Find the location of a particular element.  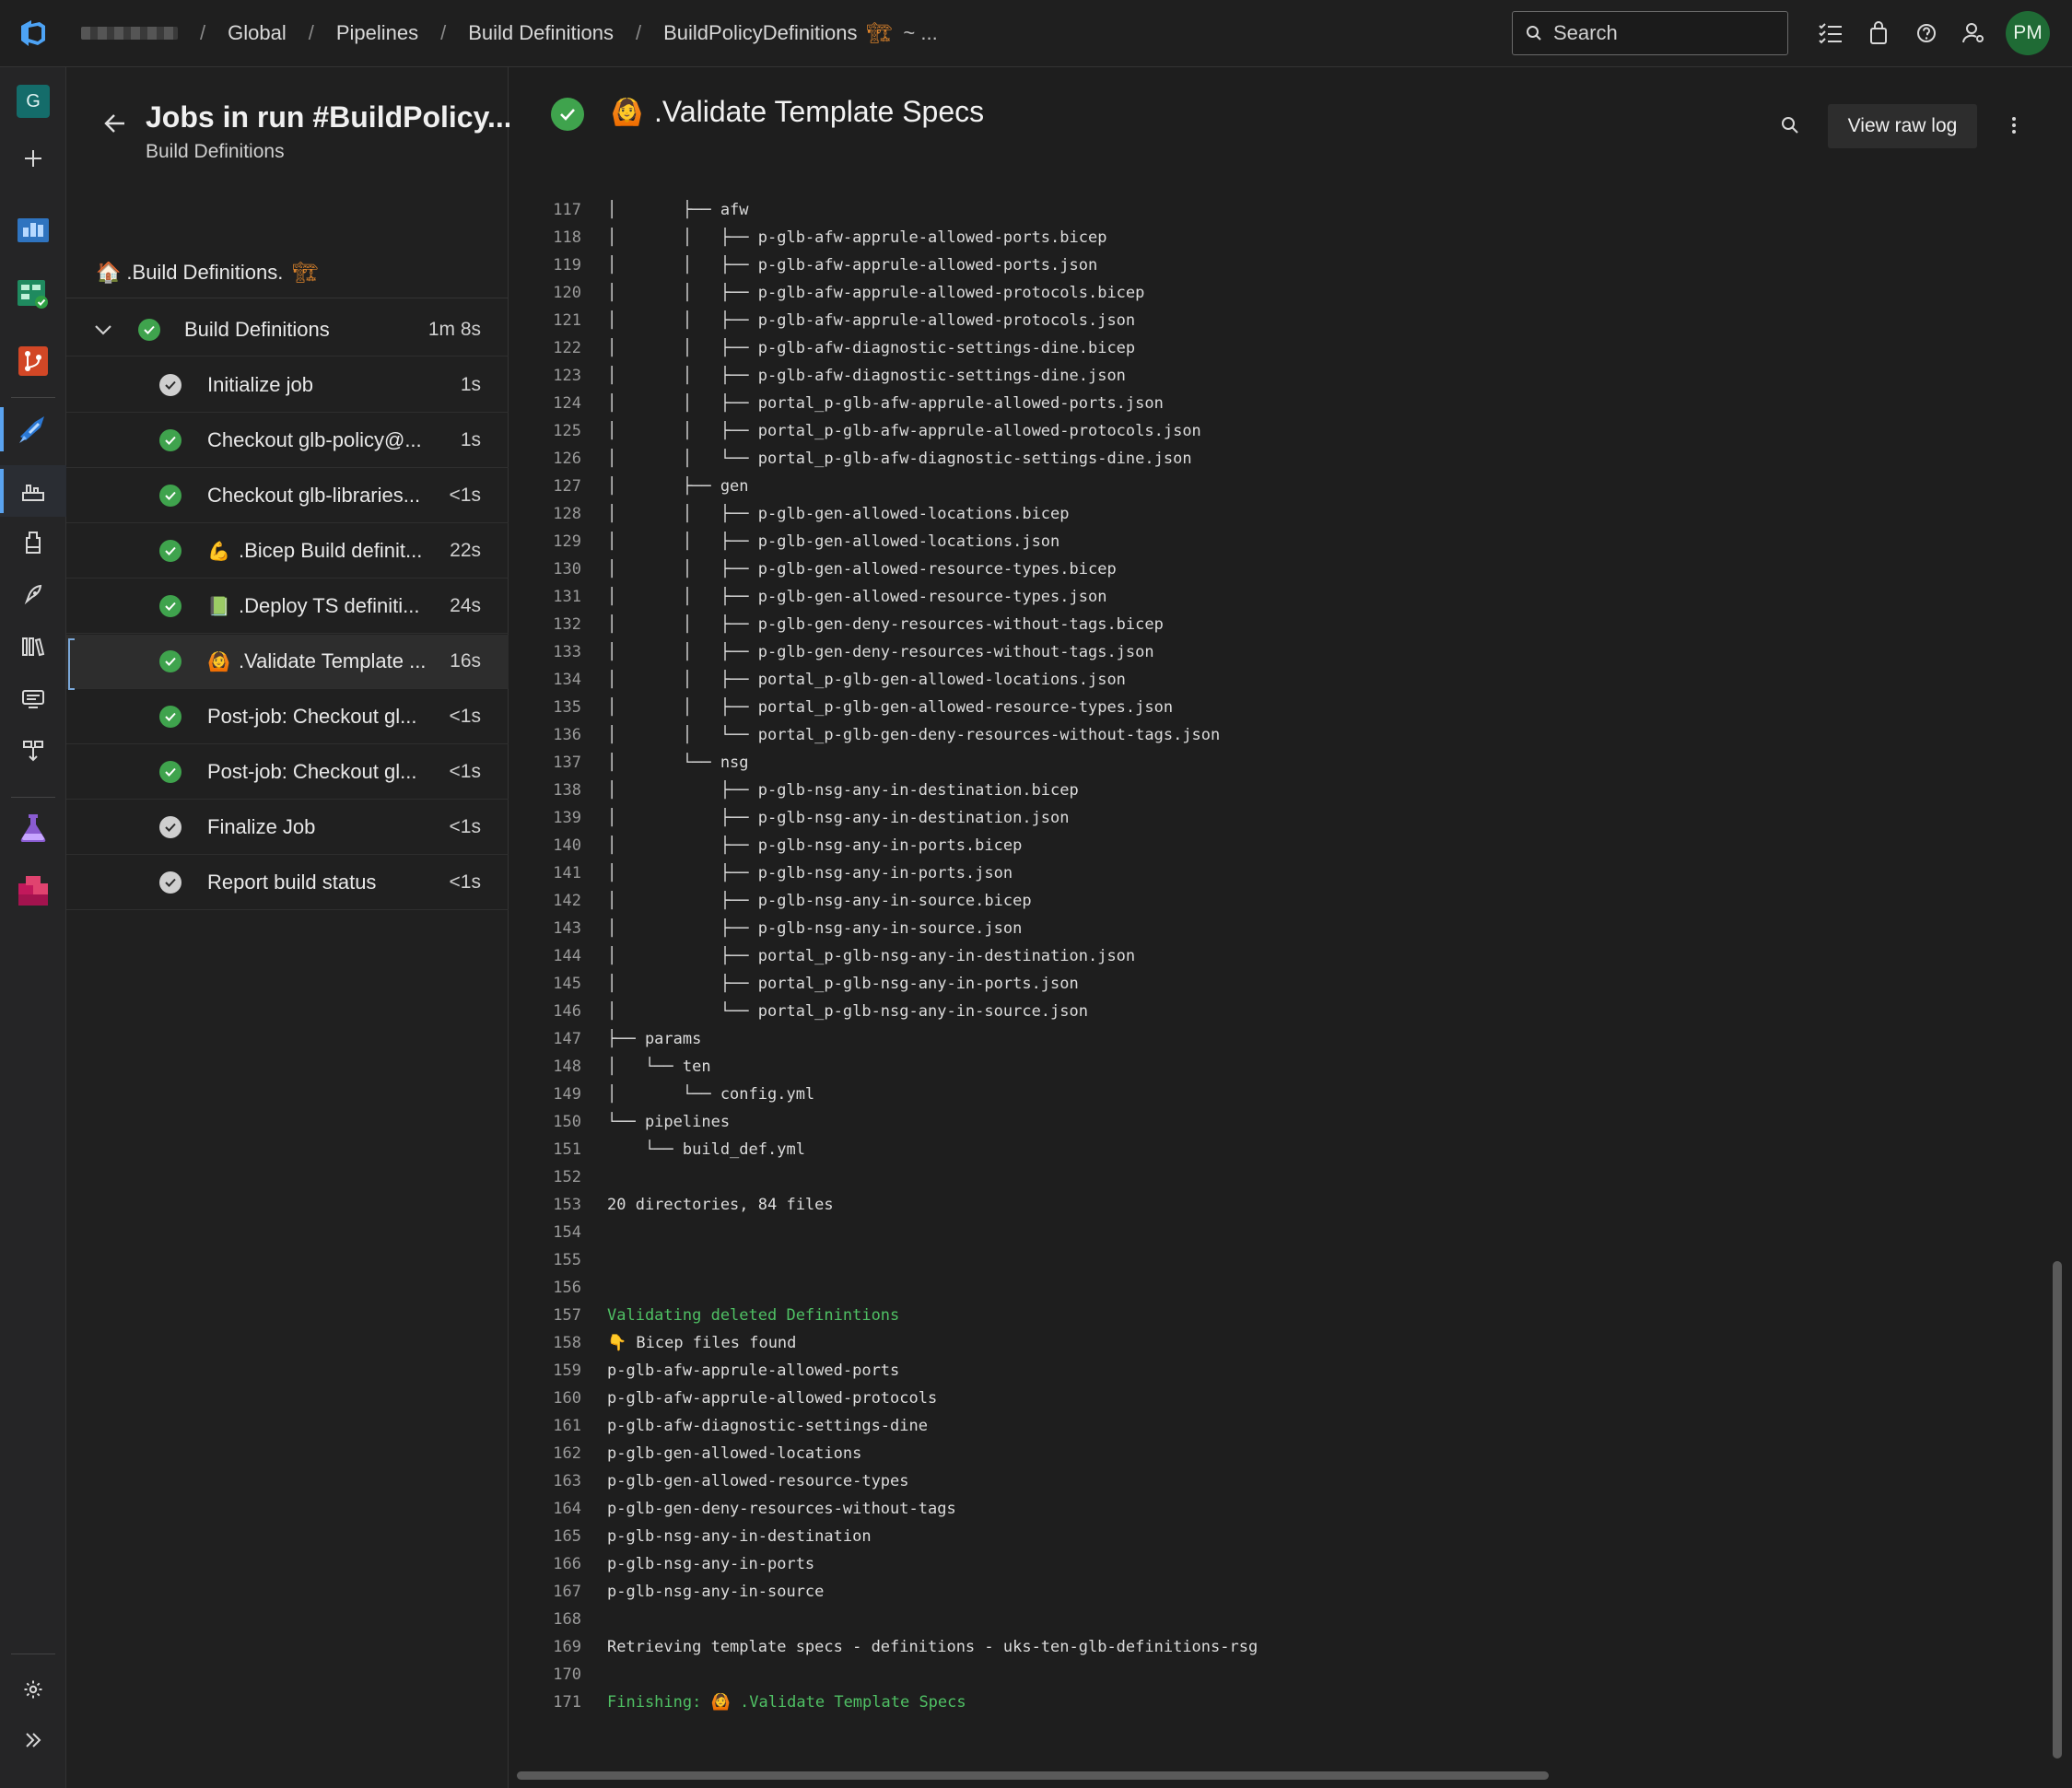

line-number: 160 is located at coordinates (545, 1398).